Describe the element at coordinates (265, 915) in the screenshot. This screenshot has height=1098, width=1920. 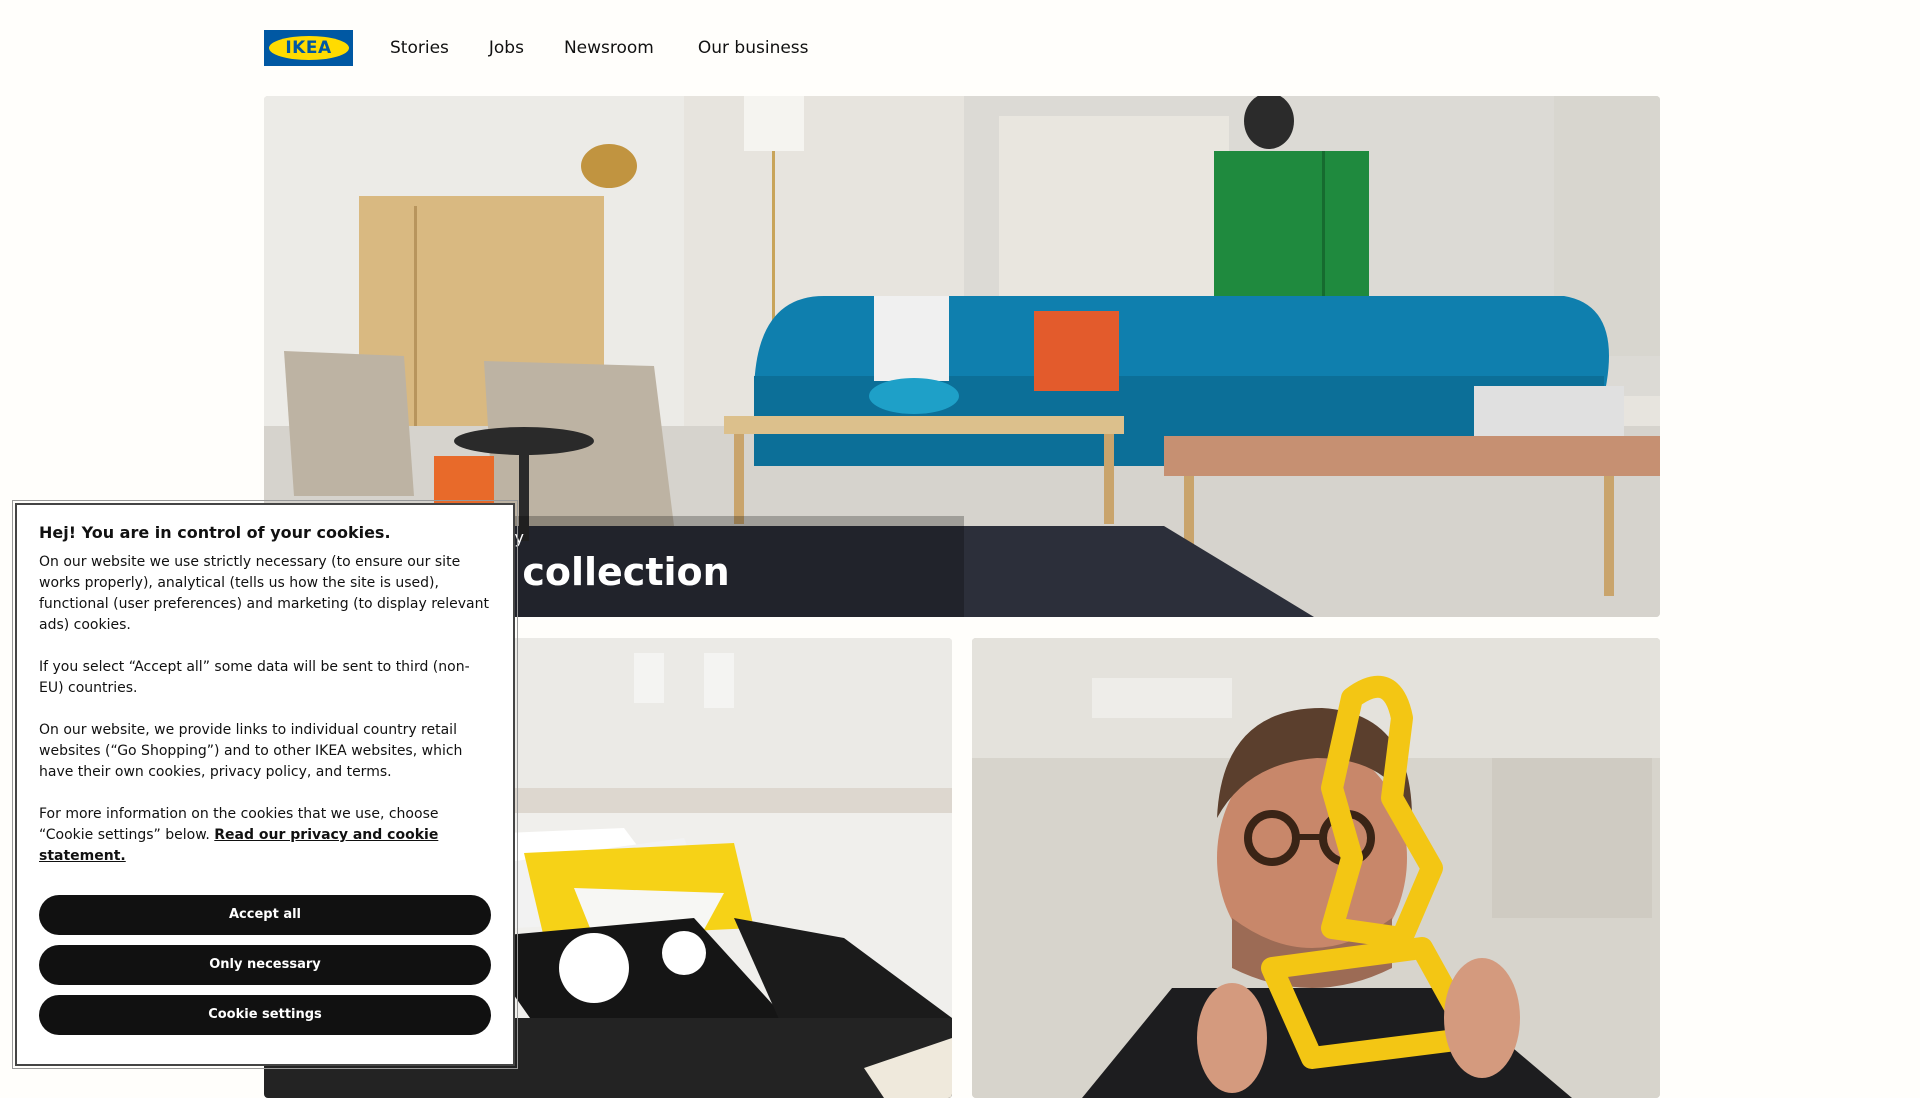
I see `accept-all-button: Accept all` at that location.